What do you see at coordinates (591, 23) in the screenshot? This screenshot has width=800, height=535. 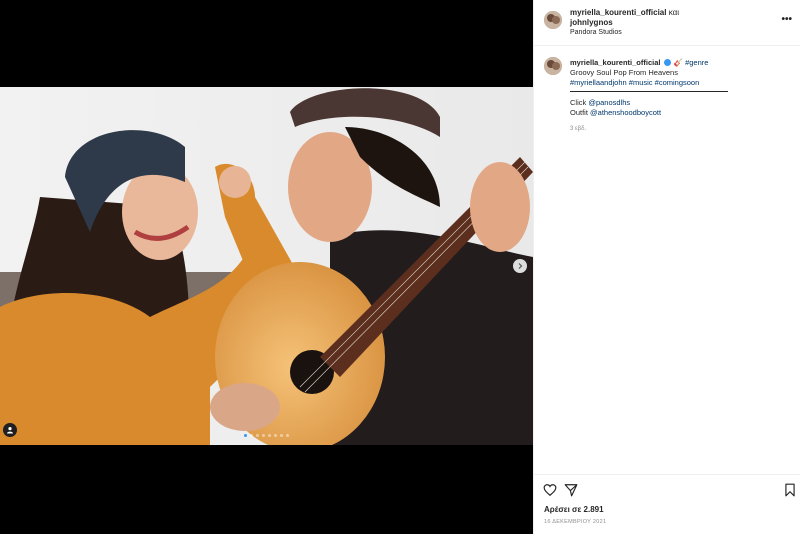 I see `coauthor-username: johnlygnos` at bounding box center [591, 23].